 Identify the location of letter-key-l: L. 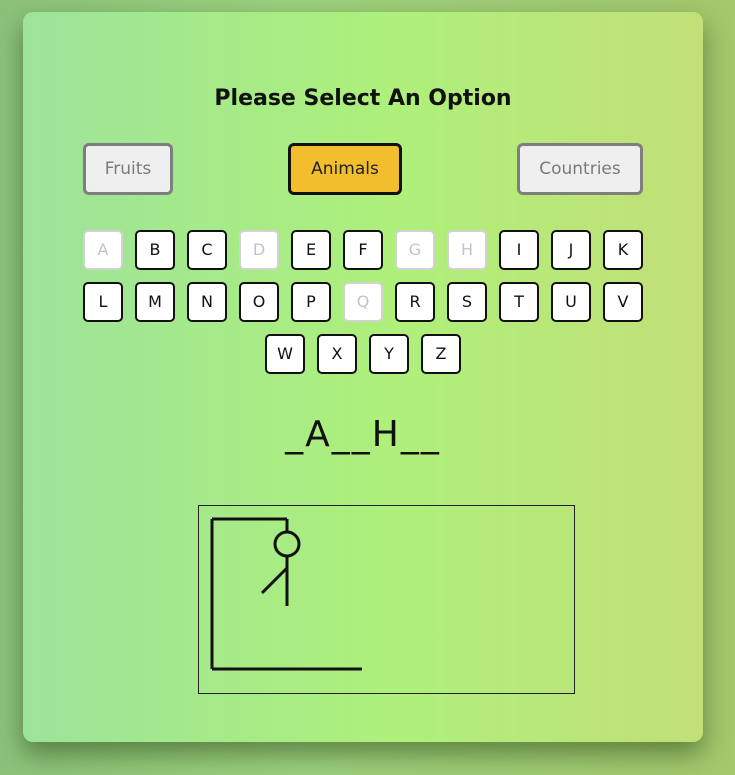
(103, 302).